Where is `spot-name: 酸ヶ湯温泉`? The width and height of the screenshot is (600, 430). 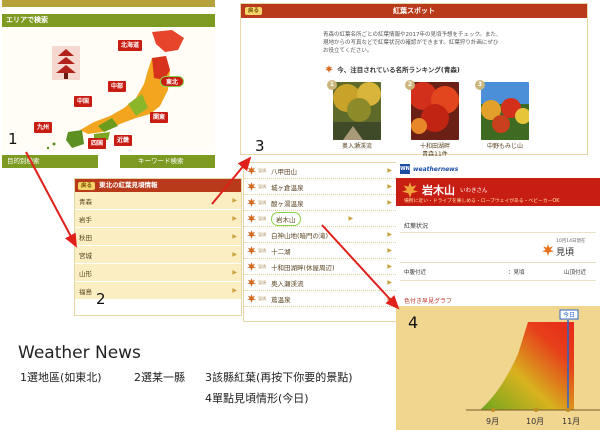
spot-name: 酸ヶ湯温泉 is located at coordinates (287, 203).